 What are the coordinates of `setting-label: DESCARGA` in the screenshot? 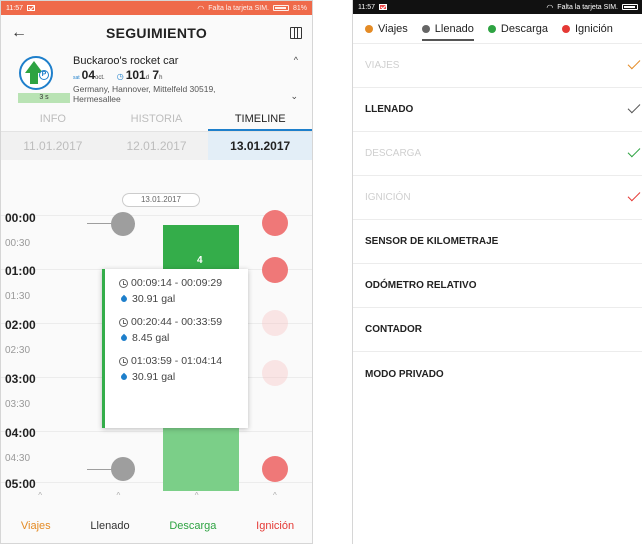 It's located at (393, 153).